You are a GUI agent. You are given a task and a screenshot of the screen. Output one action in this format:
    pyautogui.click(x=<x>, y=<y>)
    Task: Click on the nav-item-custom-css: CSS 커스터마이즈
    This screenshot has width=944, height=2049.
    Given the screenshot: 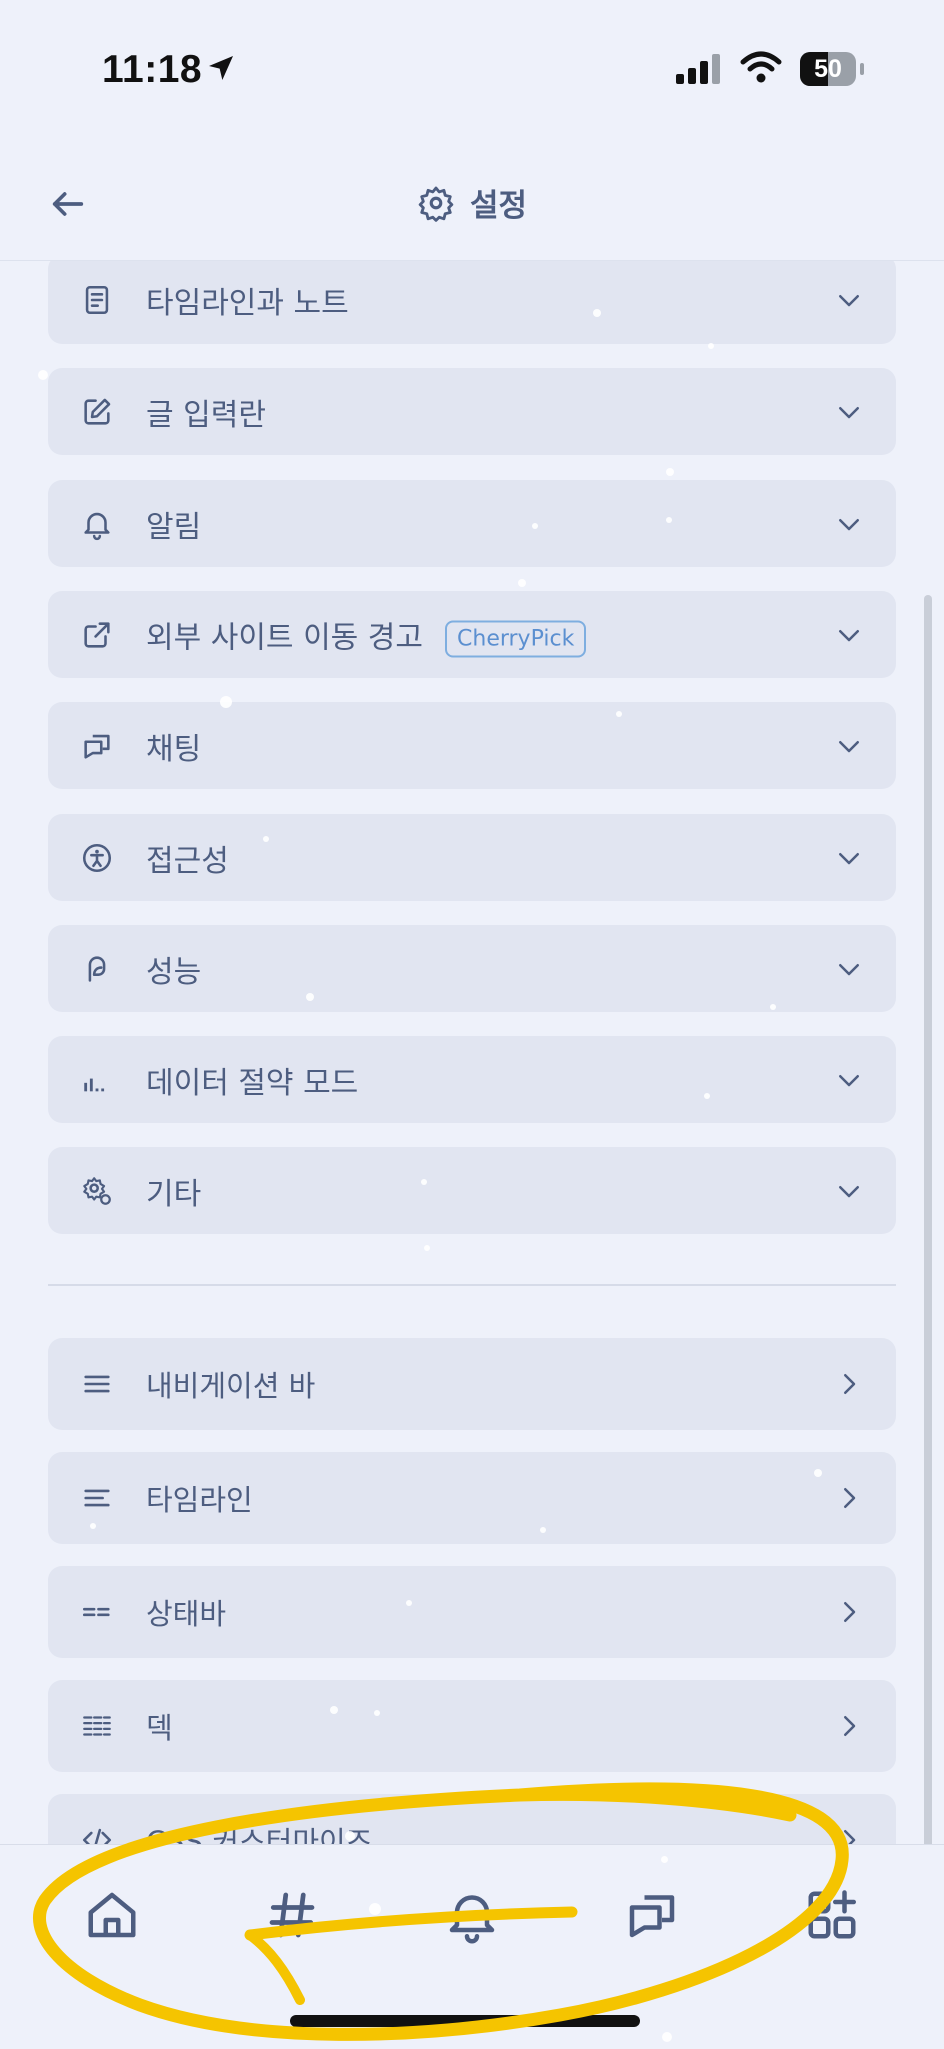 What is the action you would take?
    pyautogui.click(x=472, y=1819)
    